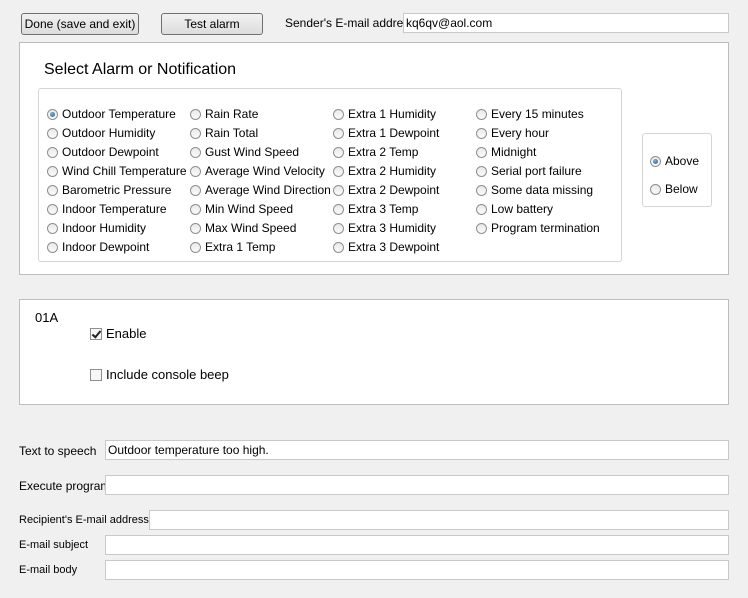 Image resolution: width=748 pixels, height=598 pixels. Describe the element at coordinates (392, 114) in the screenshot. I see `option-radio-label: Extra 1 Humidity` at that location.